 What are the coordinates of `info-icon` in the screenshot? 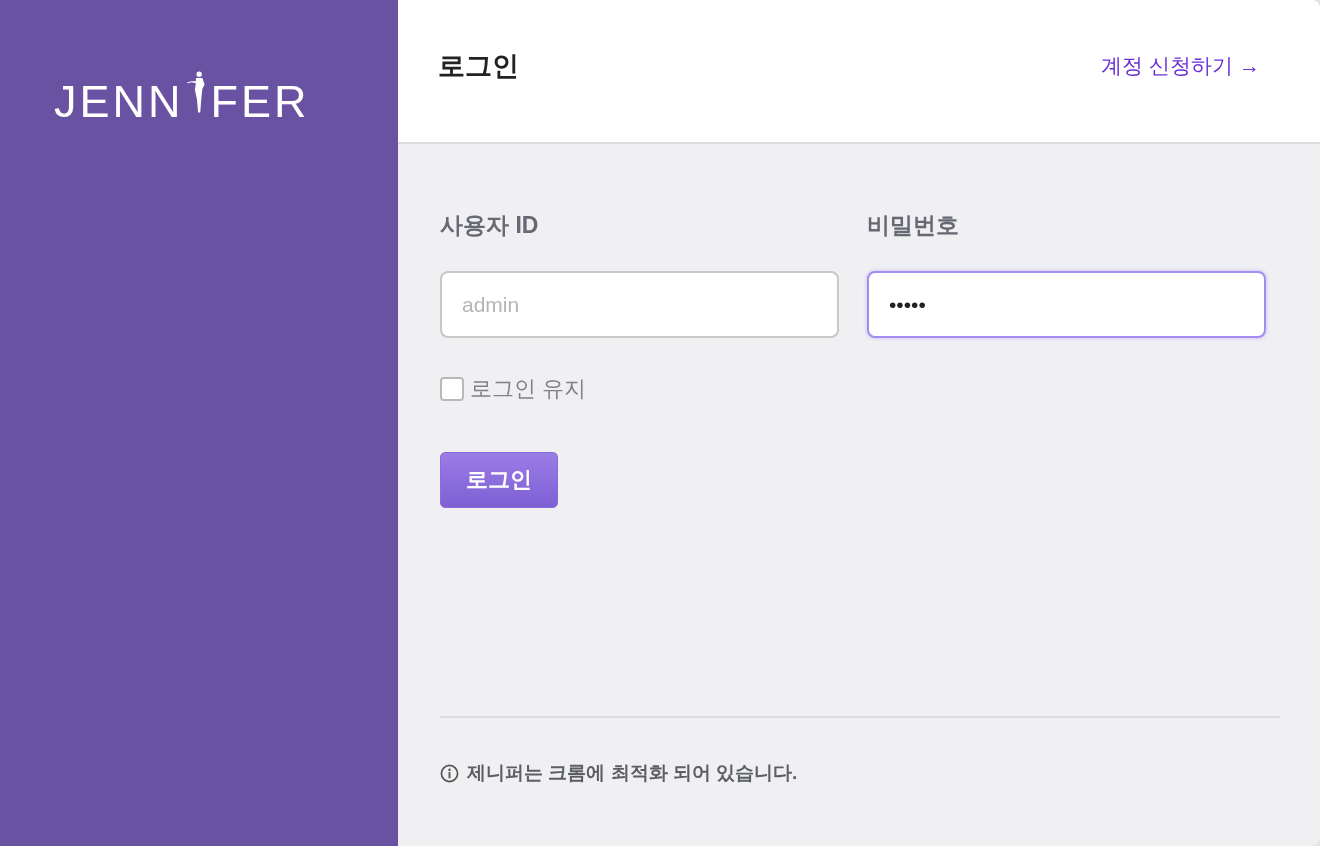 It's located at (449, 773).